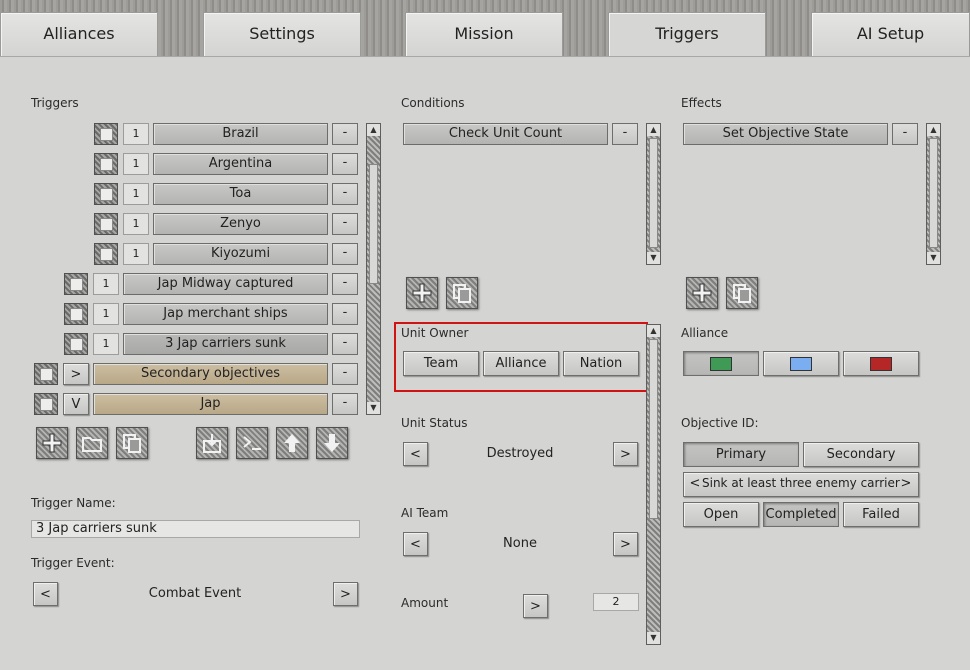  Describe the element at coordinates (282, 34) in the screenshot. I see `tab-settings: Settings` at that location.